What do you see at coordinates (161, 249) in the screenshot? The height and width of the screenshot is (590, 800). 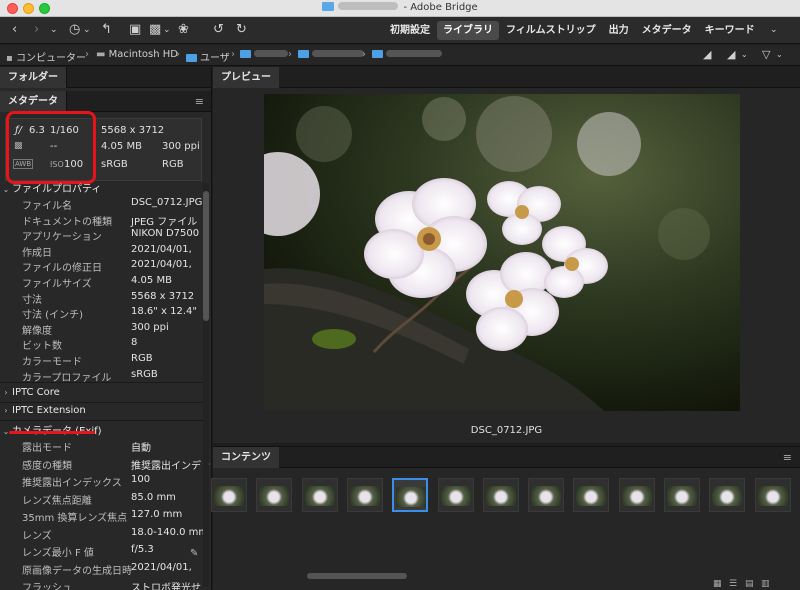 I see `file-property-value: 2021/04/01,` at bounding box center [161, 249].